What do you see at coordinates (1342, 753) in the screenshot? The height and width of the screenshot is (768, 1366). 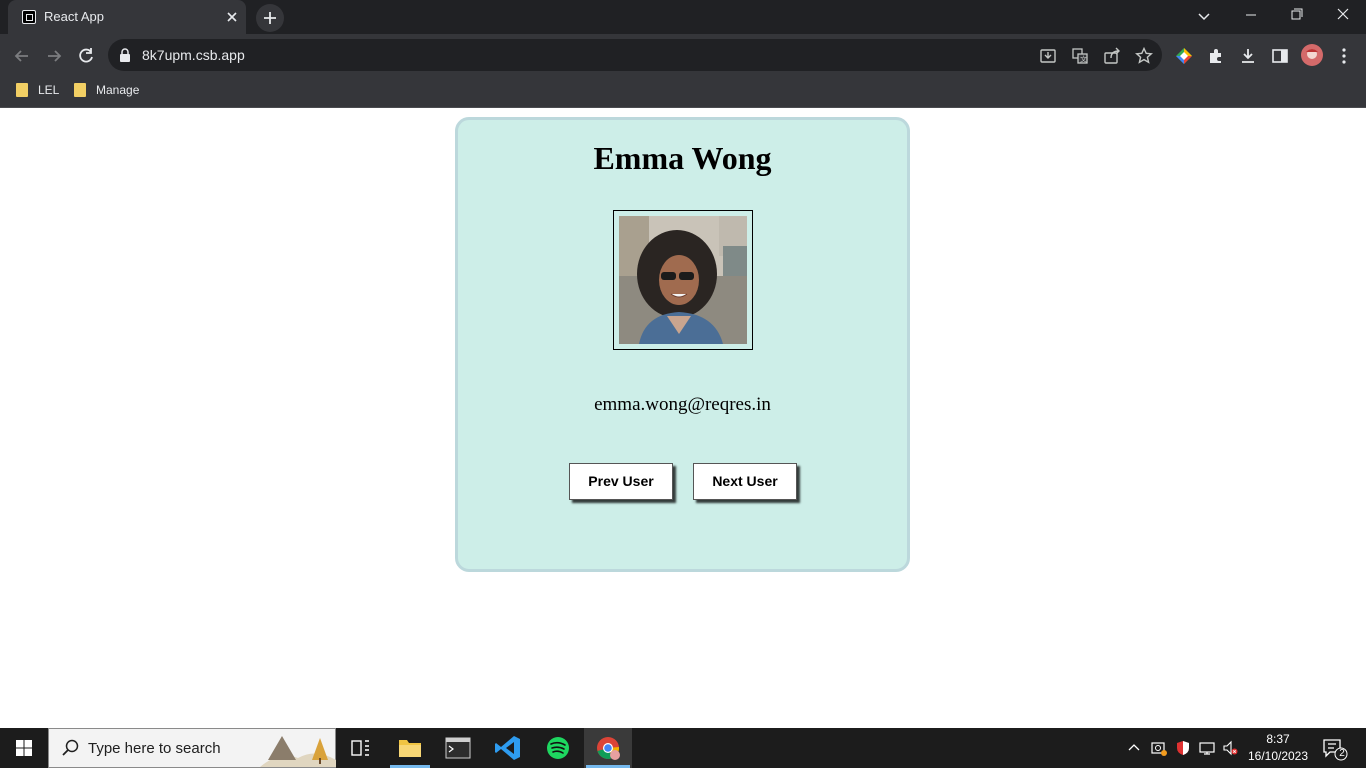 I see `notification-count-badge: 2` at bounding box center [1342, 753].